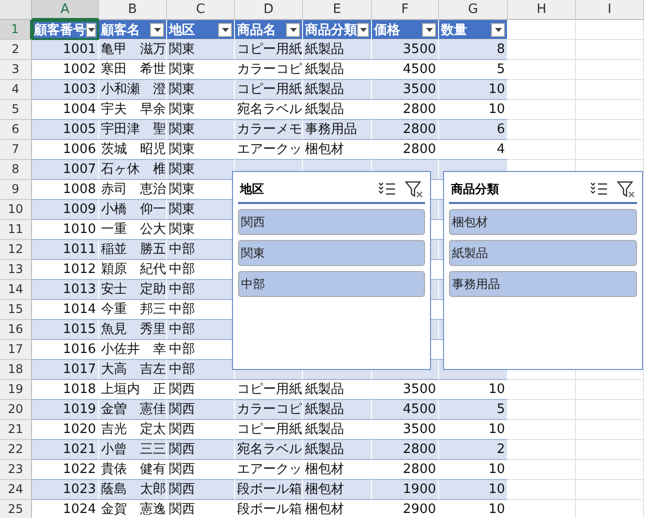 The height and width of the screenshot is (518, 664). What do you see at coordinates (473, 50) in the screenshot?
I see `table-cell: 8` at bounding box center [473, 50].